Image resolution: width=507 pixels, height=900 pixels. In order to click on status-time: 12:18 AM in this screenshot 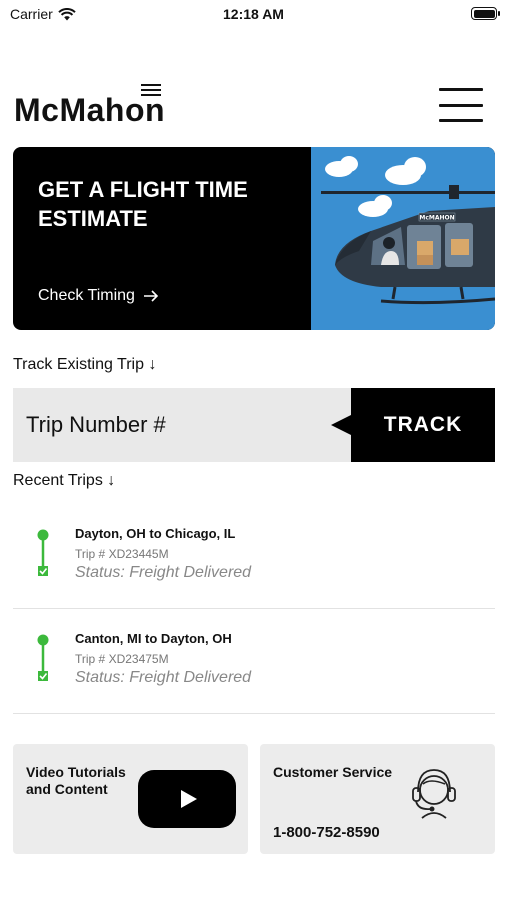, I will do `click(253, 14)`.